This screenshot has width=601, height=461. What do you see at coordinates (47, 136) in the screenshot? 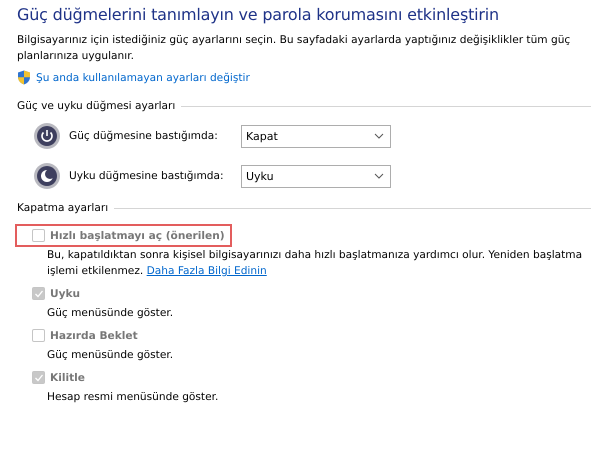
I see `power-icon` at bounding box center [47, 136].